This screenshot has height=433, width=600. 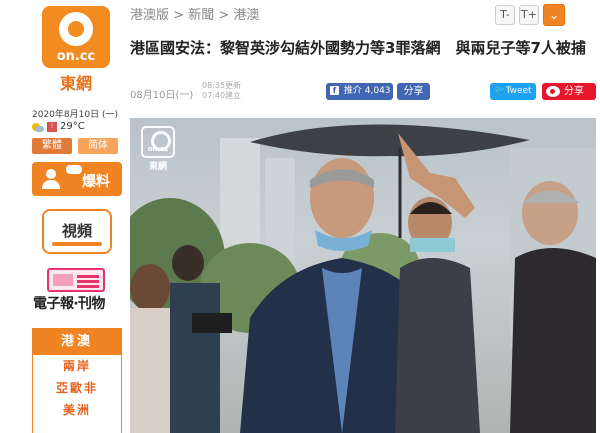 I want to click on logo-ring-icon, so click(x=76, y=29).